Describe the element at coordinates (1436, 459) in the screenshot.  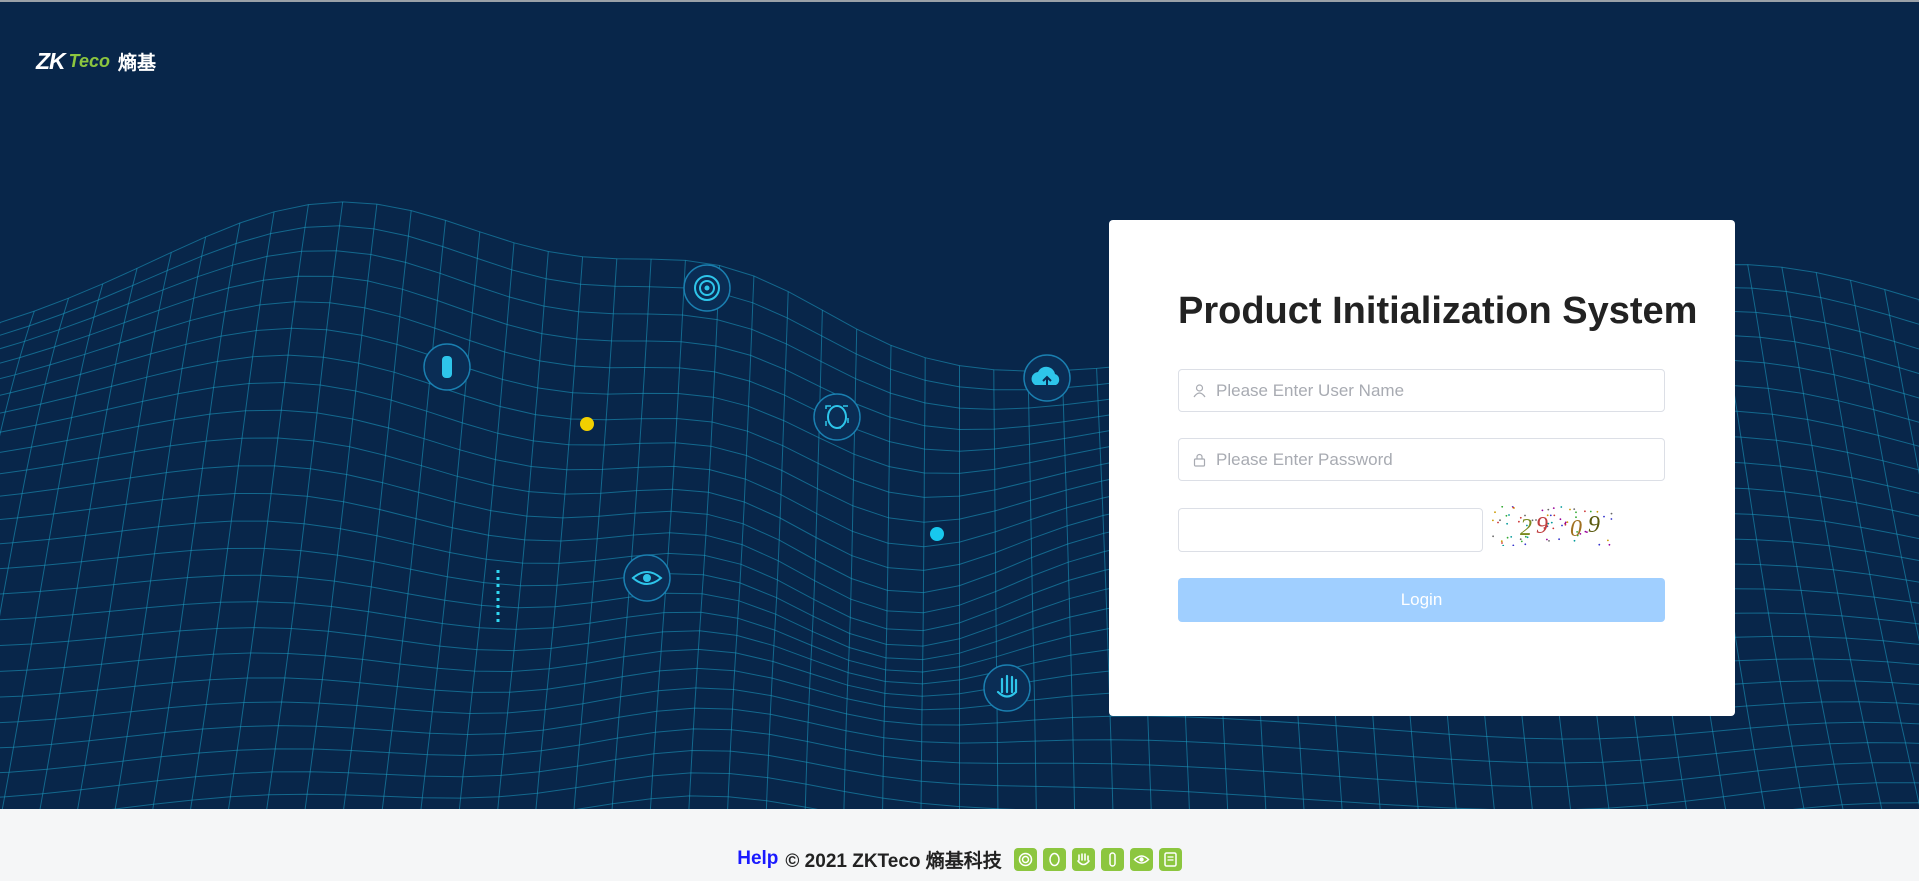
I see `password-input` at that location.